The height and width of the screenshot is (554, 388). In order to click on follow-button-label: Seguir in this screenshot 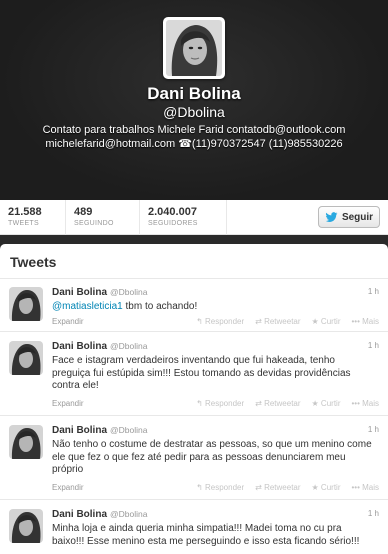, I will do `click(357, 217)`.